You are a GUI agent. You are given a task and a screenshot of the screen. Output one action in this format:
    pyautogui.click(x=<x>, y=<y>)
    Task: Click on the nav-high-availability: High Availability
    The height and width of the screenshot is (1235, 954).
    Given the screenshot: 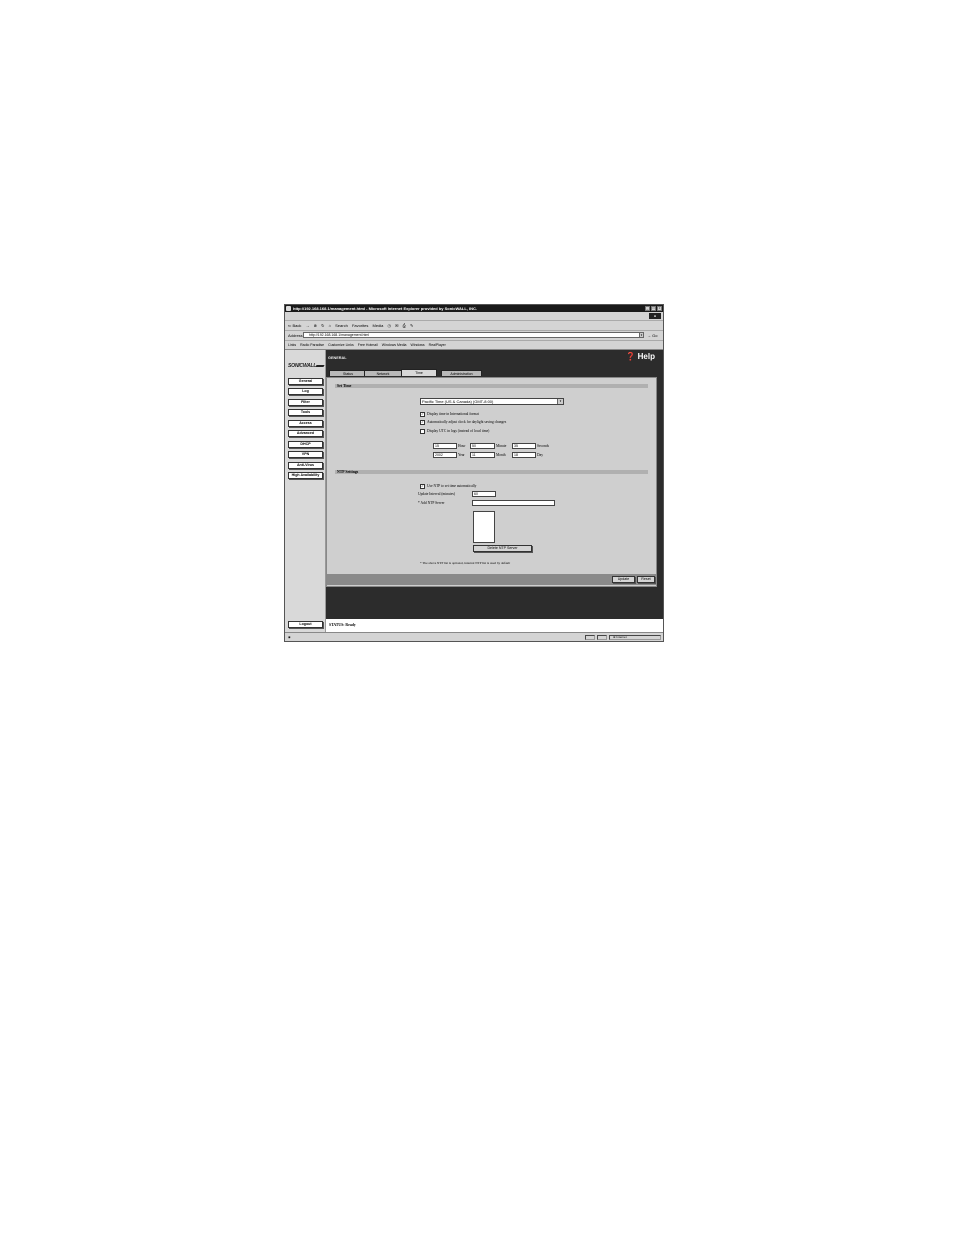 What is the action you would take?
    pyautogui.click(x=305, y=475)
    